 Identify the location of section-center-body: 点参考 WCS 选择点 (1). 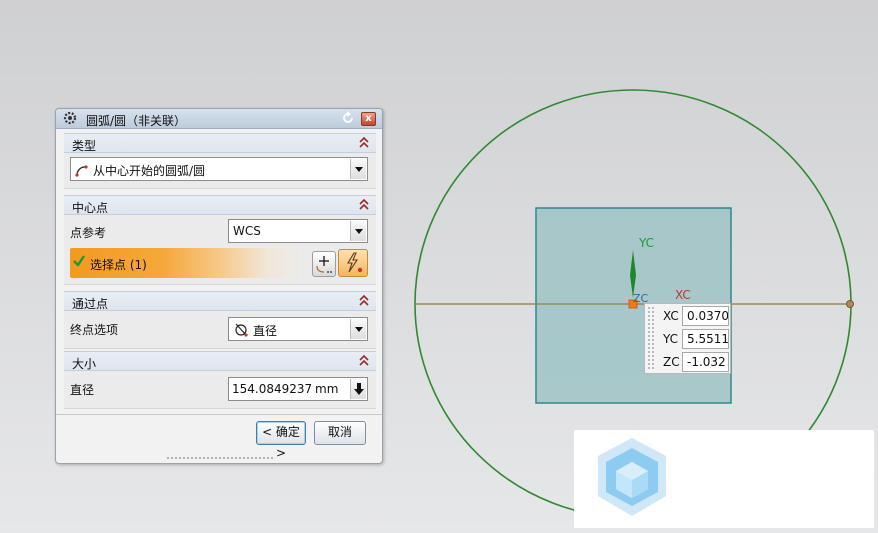
(220, 250).